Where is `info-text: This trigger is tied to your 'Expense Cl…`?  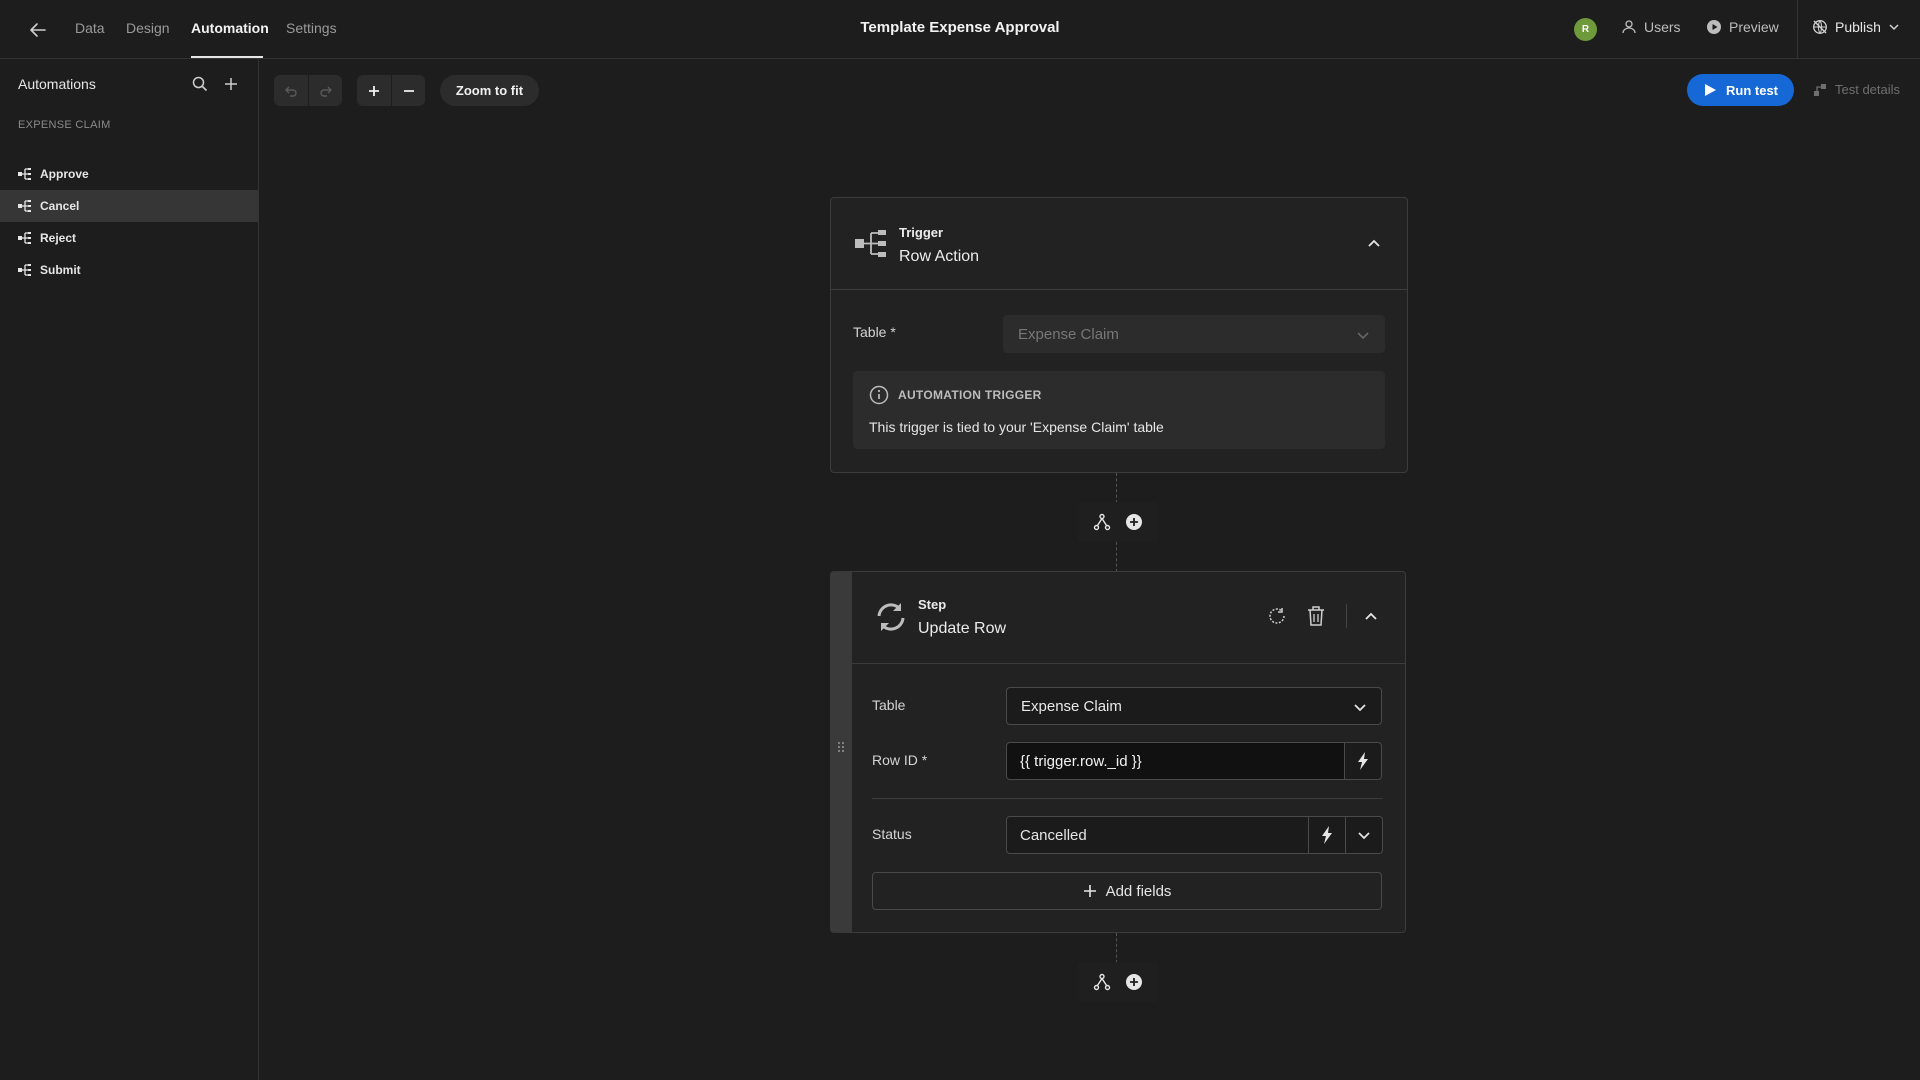 info-text: This trigger is tied to your 'Expense Cl… is located at coordinates (1016, 427).